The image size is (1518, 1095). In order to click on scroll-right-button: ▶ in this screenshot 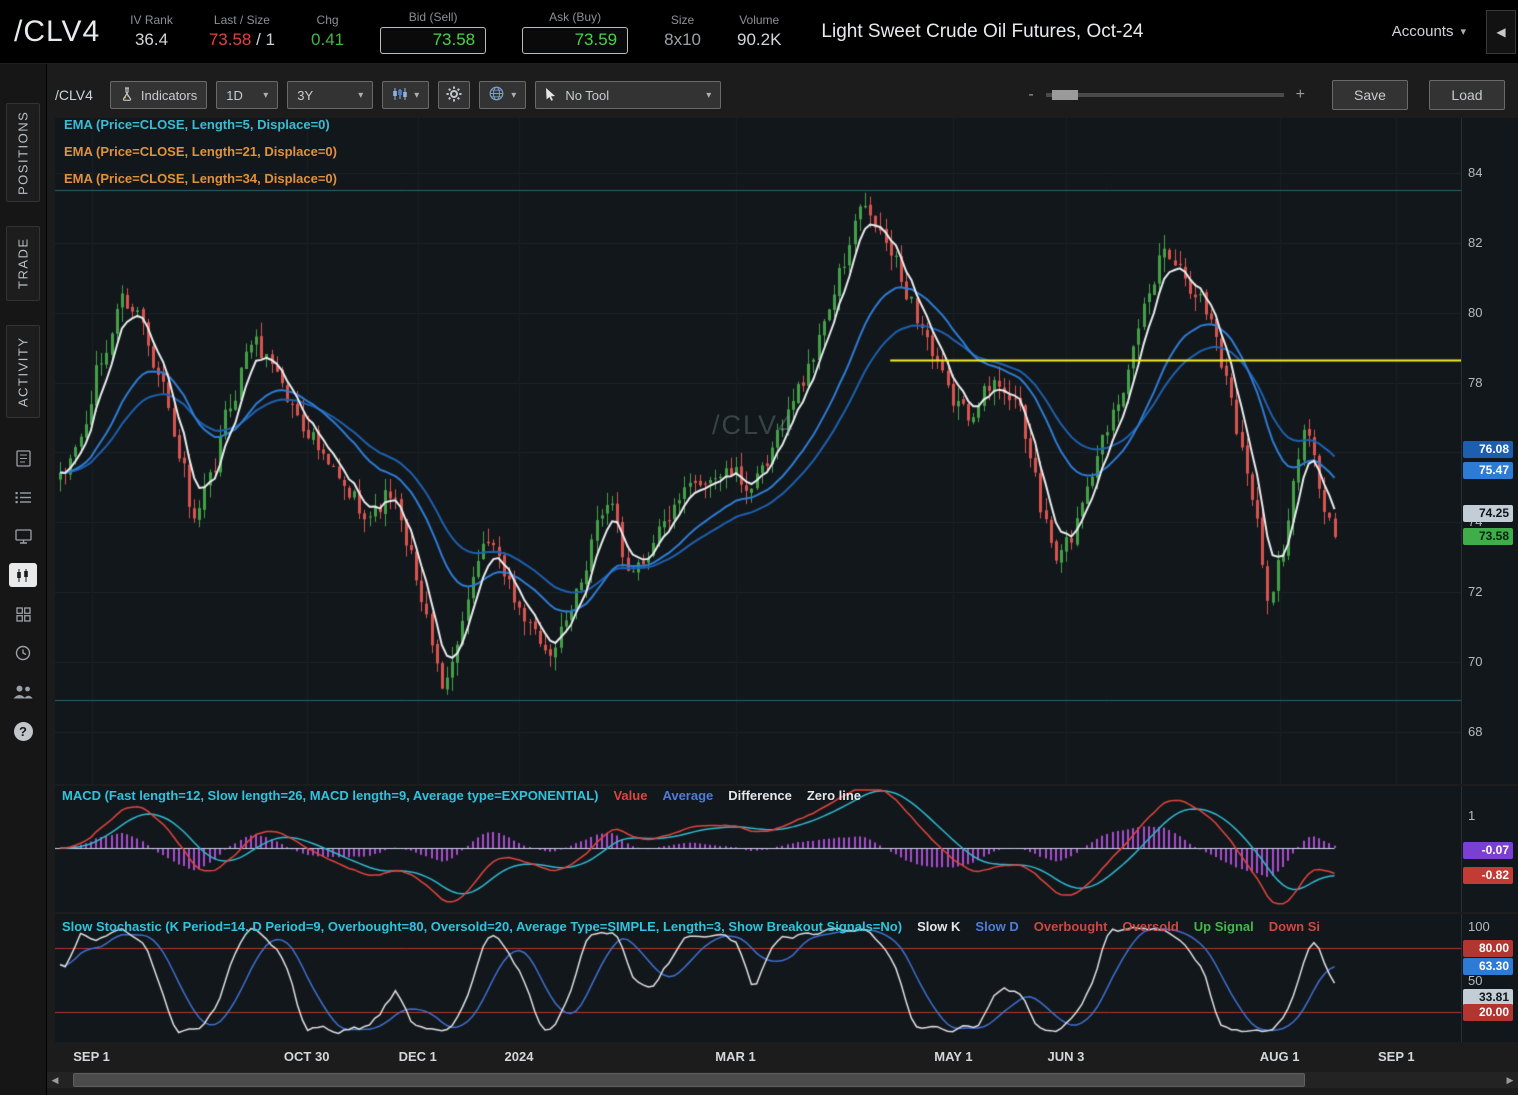, I will do `click(1510, 1080)`.